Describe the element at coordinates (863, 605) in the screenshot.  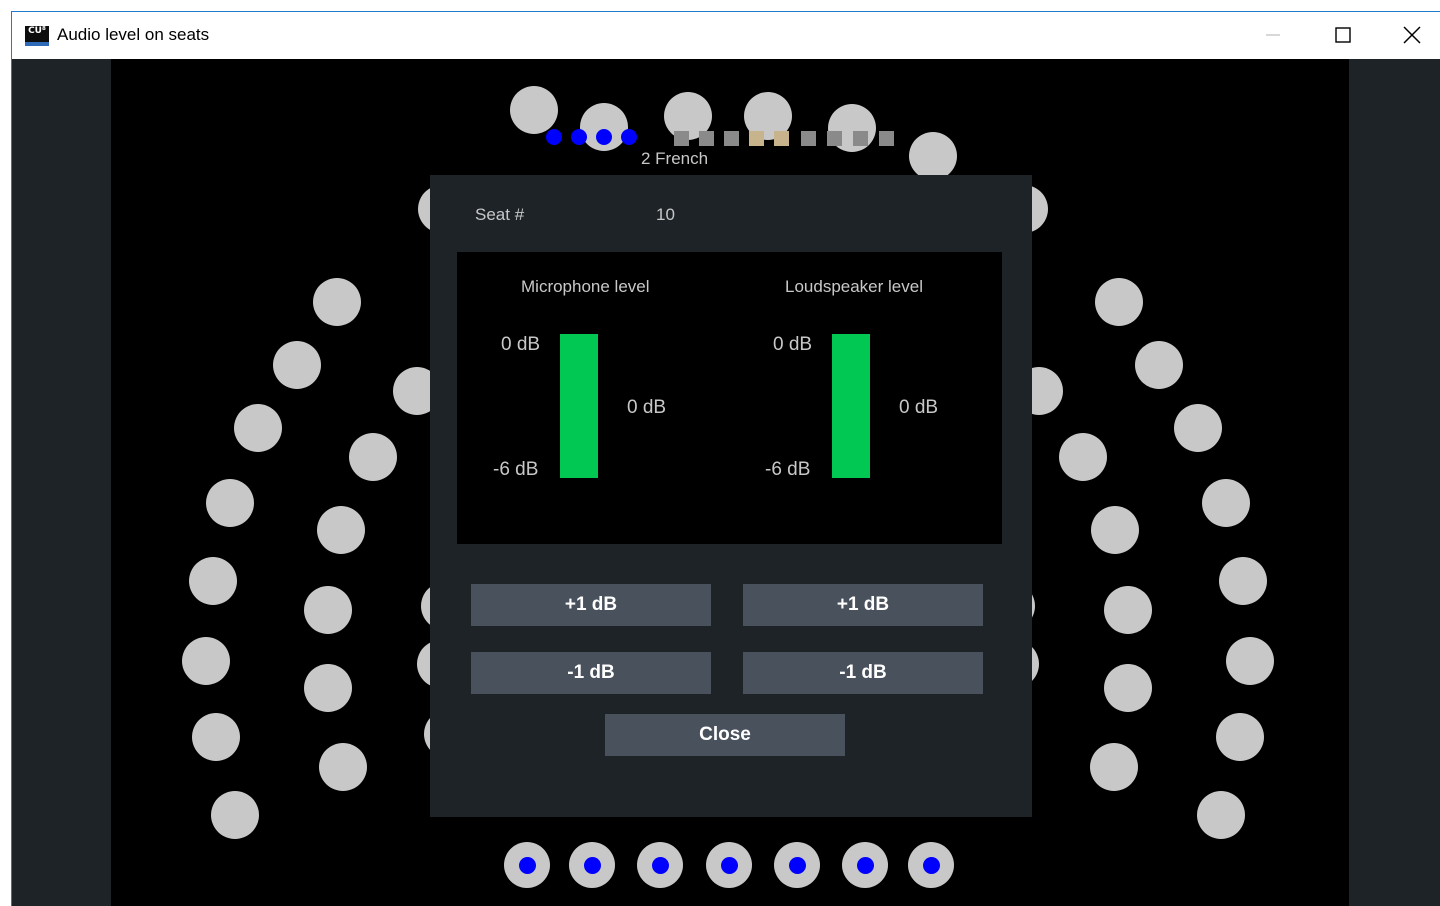
I see `loudspeaker-increase-button: +1 dB` at that location.